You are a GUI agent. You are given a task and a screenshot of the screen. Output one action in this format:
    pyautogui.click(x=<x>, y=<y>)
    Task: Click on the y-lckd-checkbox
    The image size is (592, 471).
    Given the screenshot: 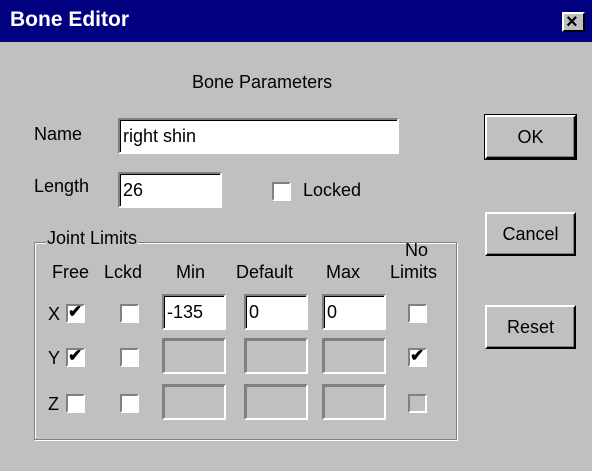 What is the action you would take?
    pyautogui.click(x=129, y=357)
    